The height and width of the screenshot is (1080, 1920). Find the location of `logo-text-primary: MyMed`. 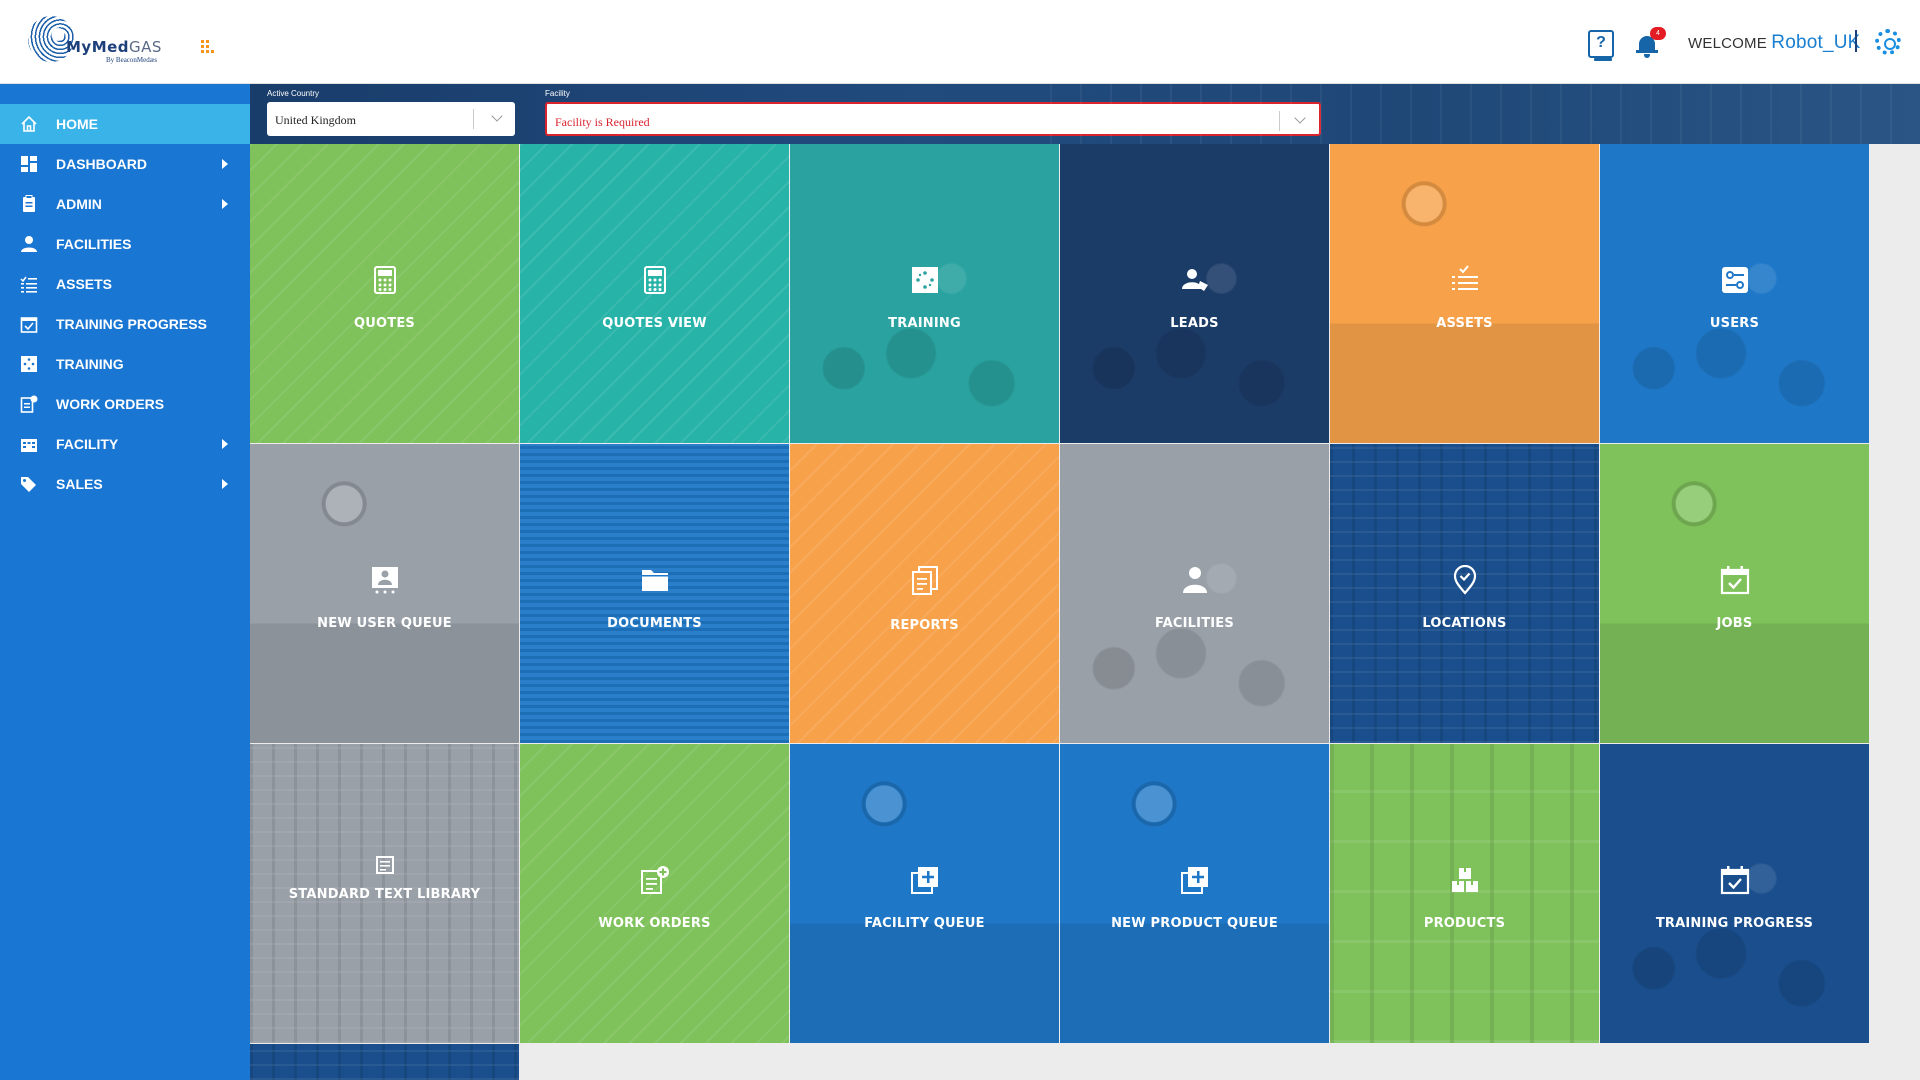

logo-text-primary: MyMed is located at coordinates (98, 47).